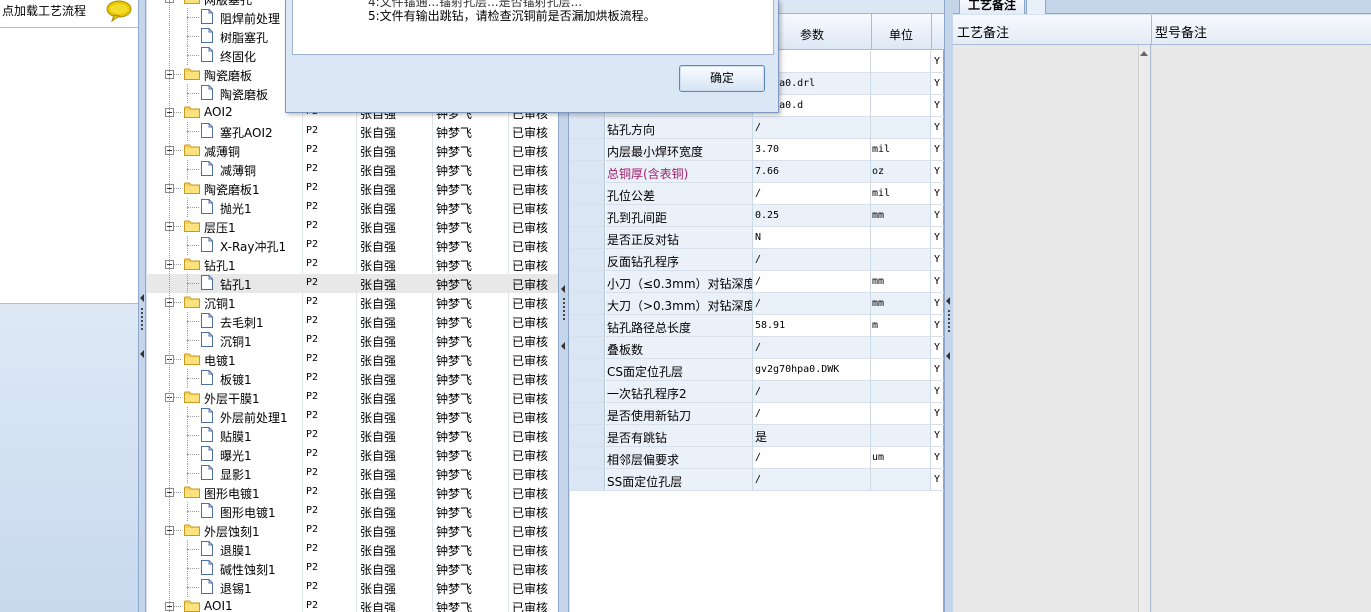  I want to click on tab-process-notes: 工艺备注, so click(992, 7).